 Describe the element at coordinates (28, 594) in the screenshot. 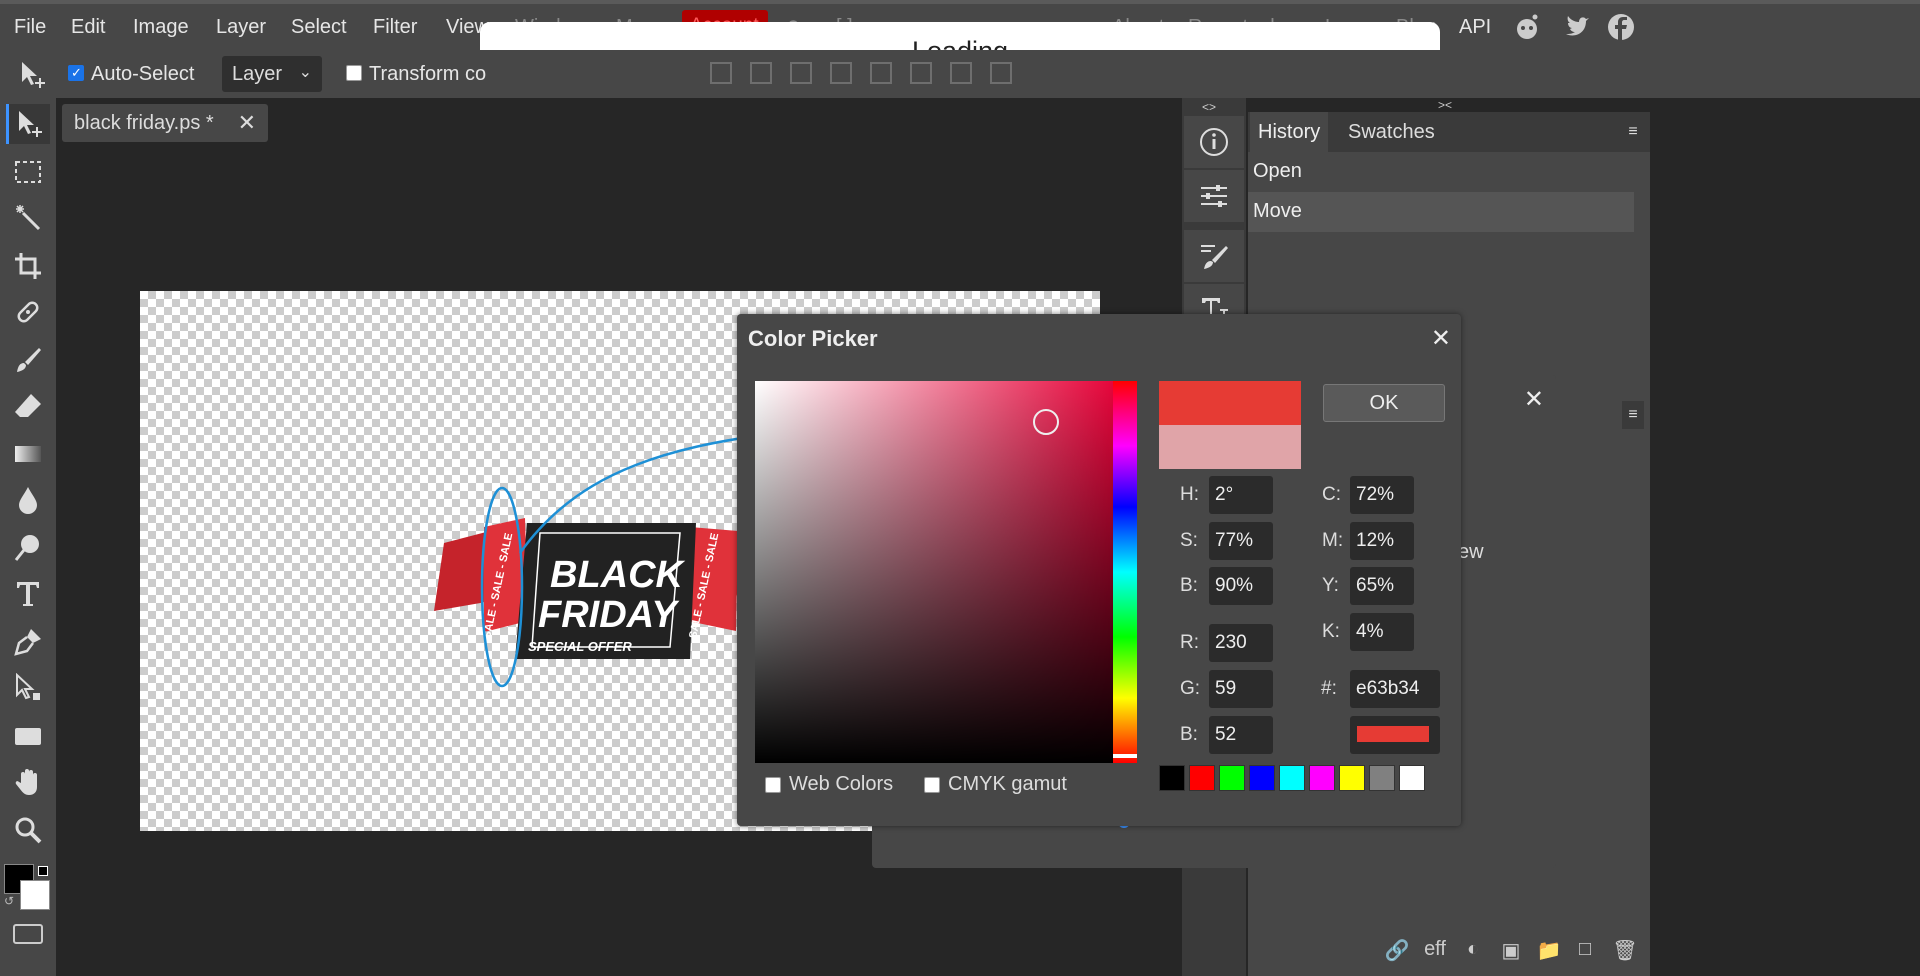

I see `type-tool` at that location.